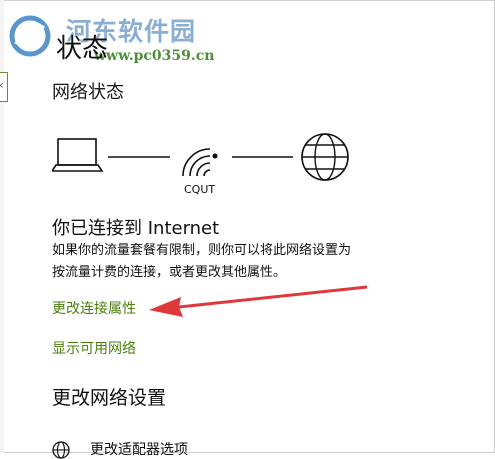 The width and height of the screenshot is (495, 459). I want to click on show-available-networks-link: 显示可用网络, so click(94, 348).